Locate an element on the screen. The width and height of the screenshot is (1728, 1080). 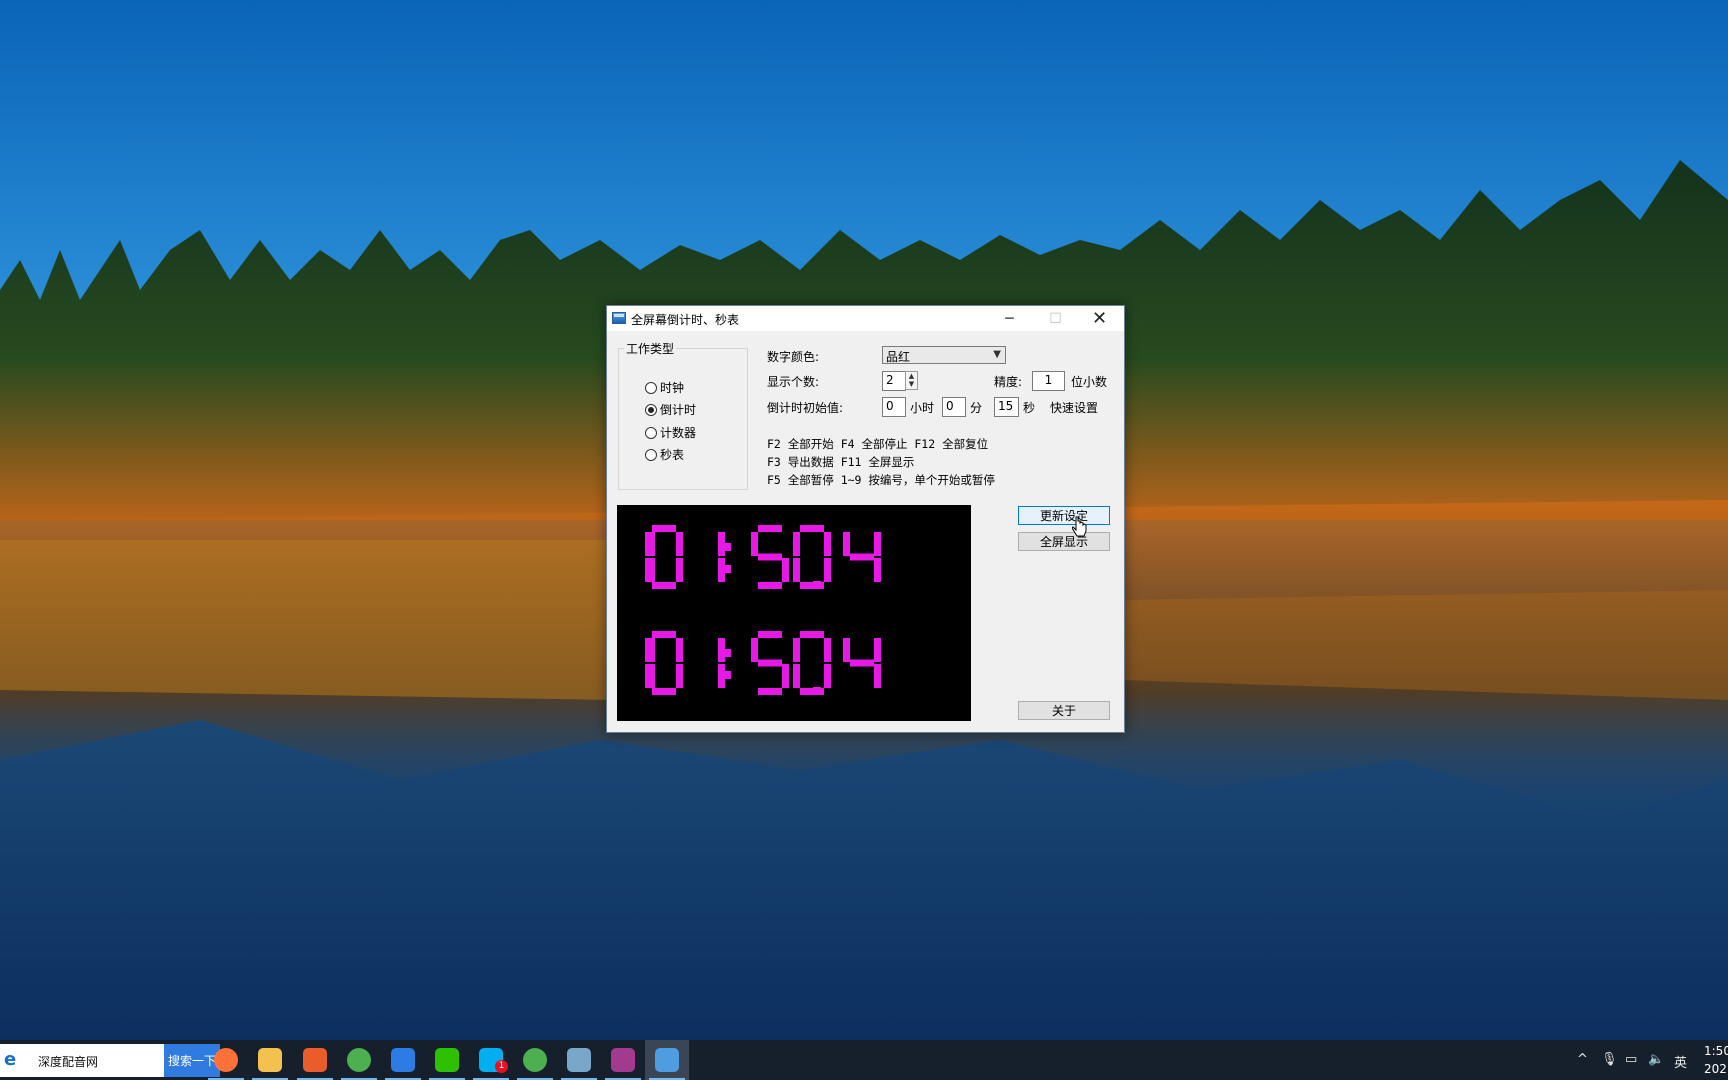
digit-display-svg is located at coordinates (763, 610).